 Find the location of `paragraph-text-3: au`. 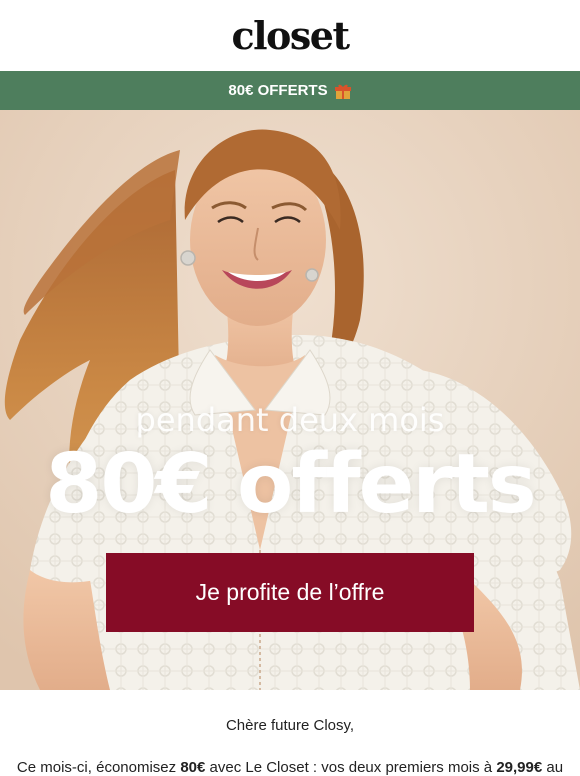

paragraph-text-3: au is located at coordinates (553, 767).